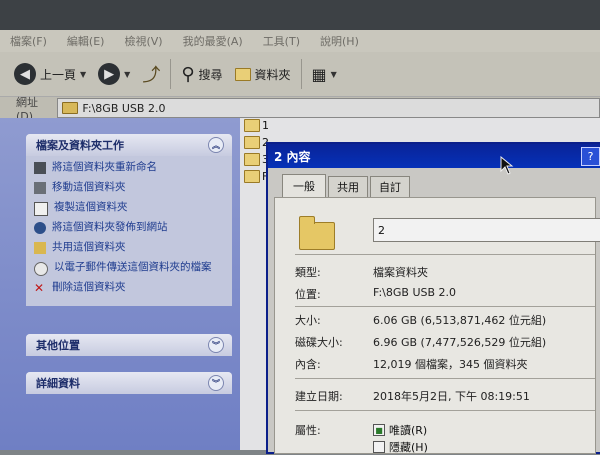  What do you see at coordinates (319, 396) in the screenshot?
I see `created-label: 建立日期:` at bounding box center [319, 396].